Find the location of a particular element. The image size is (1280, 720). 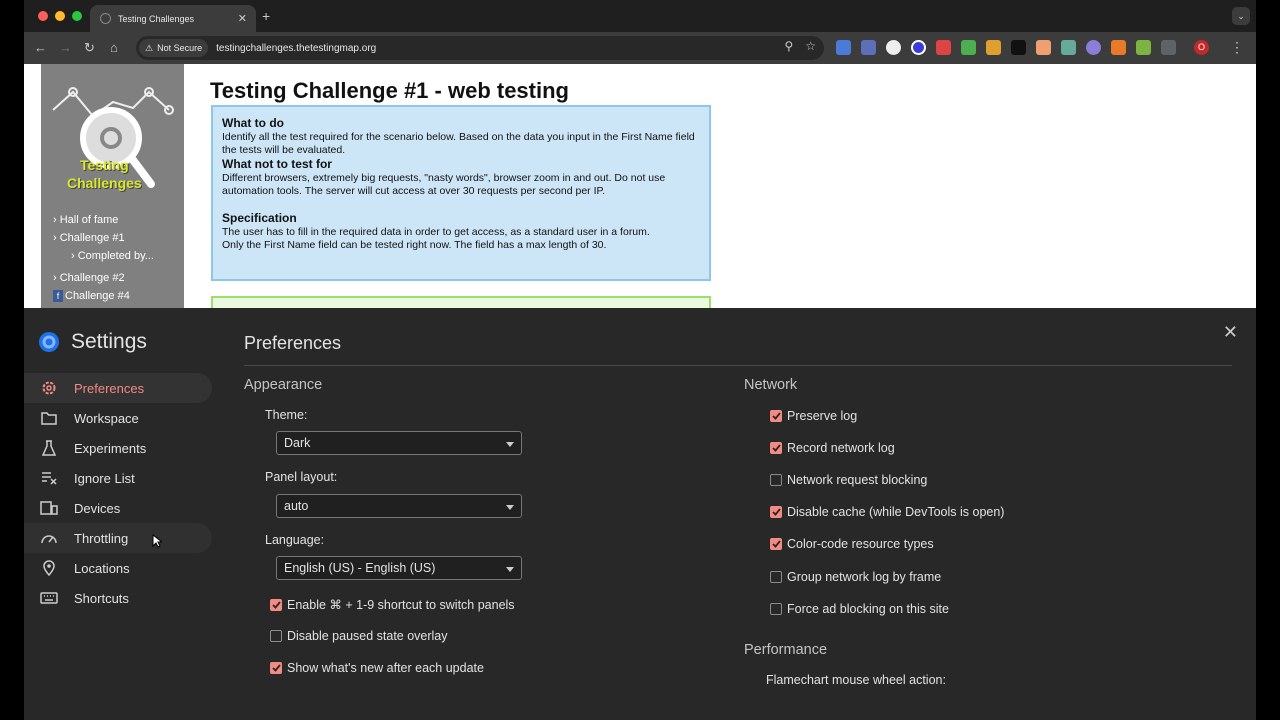

nav-hall-of-fame: › Hall of fame is located at coordinates (103, 220).